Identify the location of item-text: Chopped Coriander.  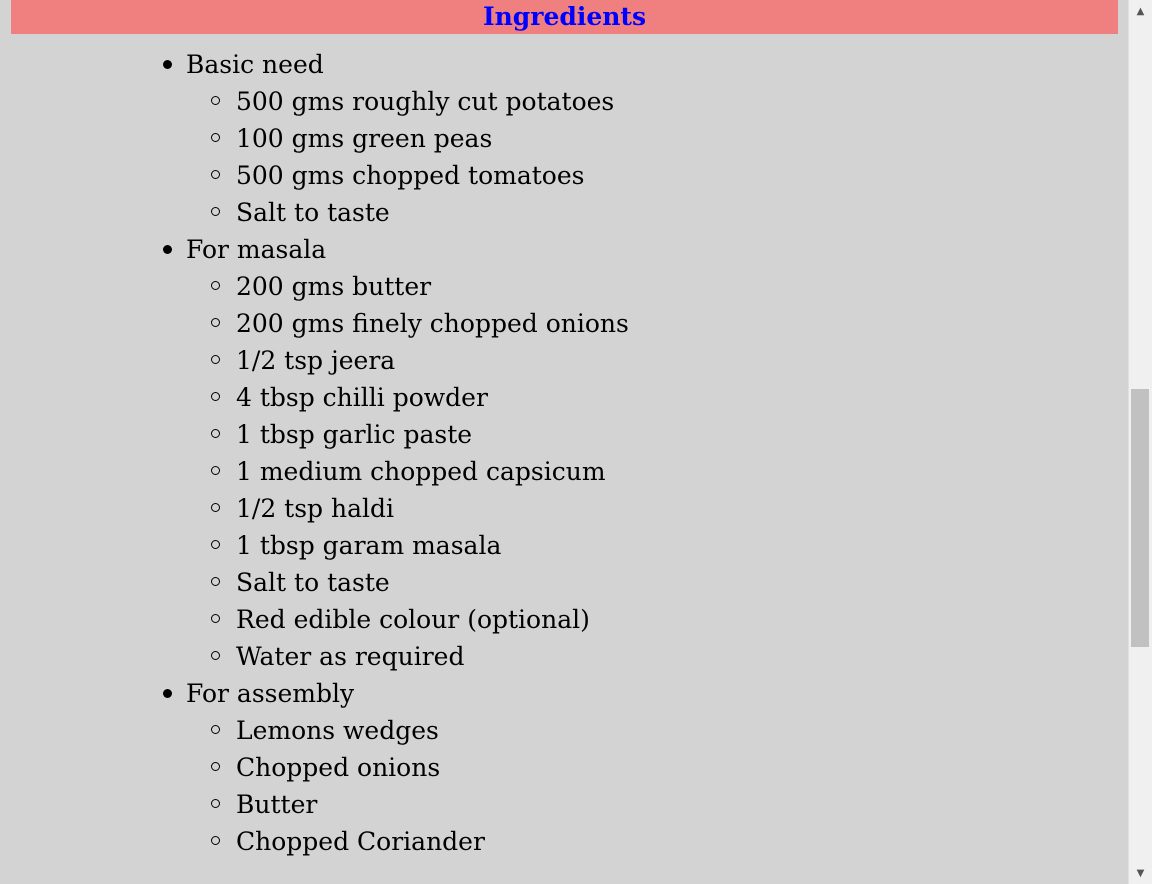
(360, 841).